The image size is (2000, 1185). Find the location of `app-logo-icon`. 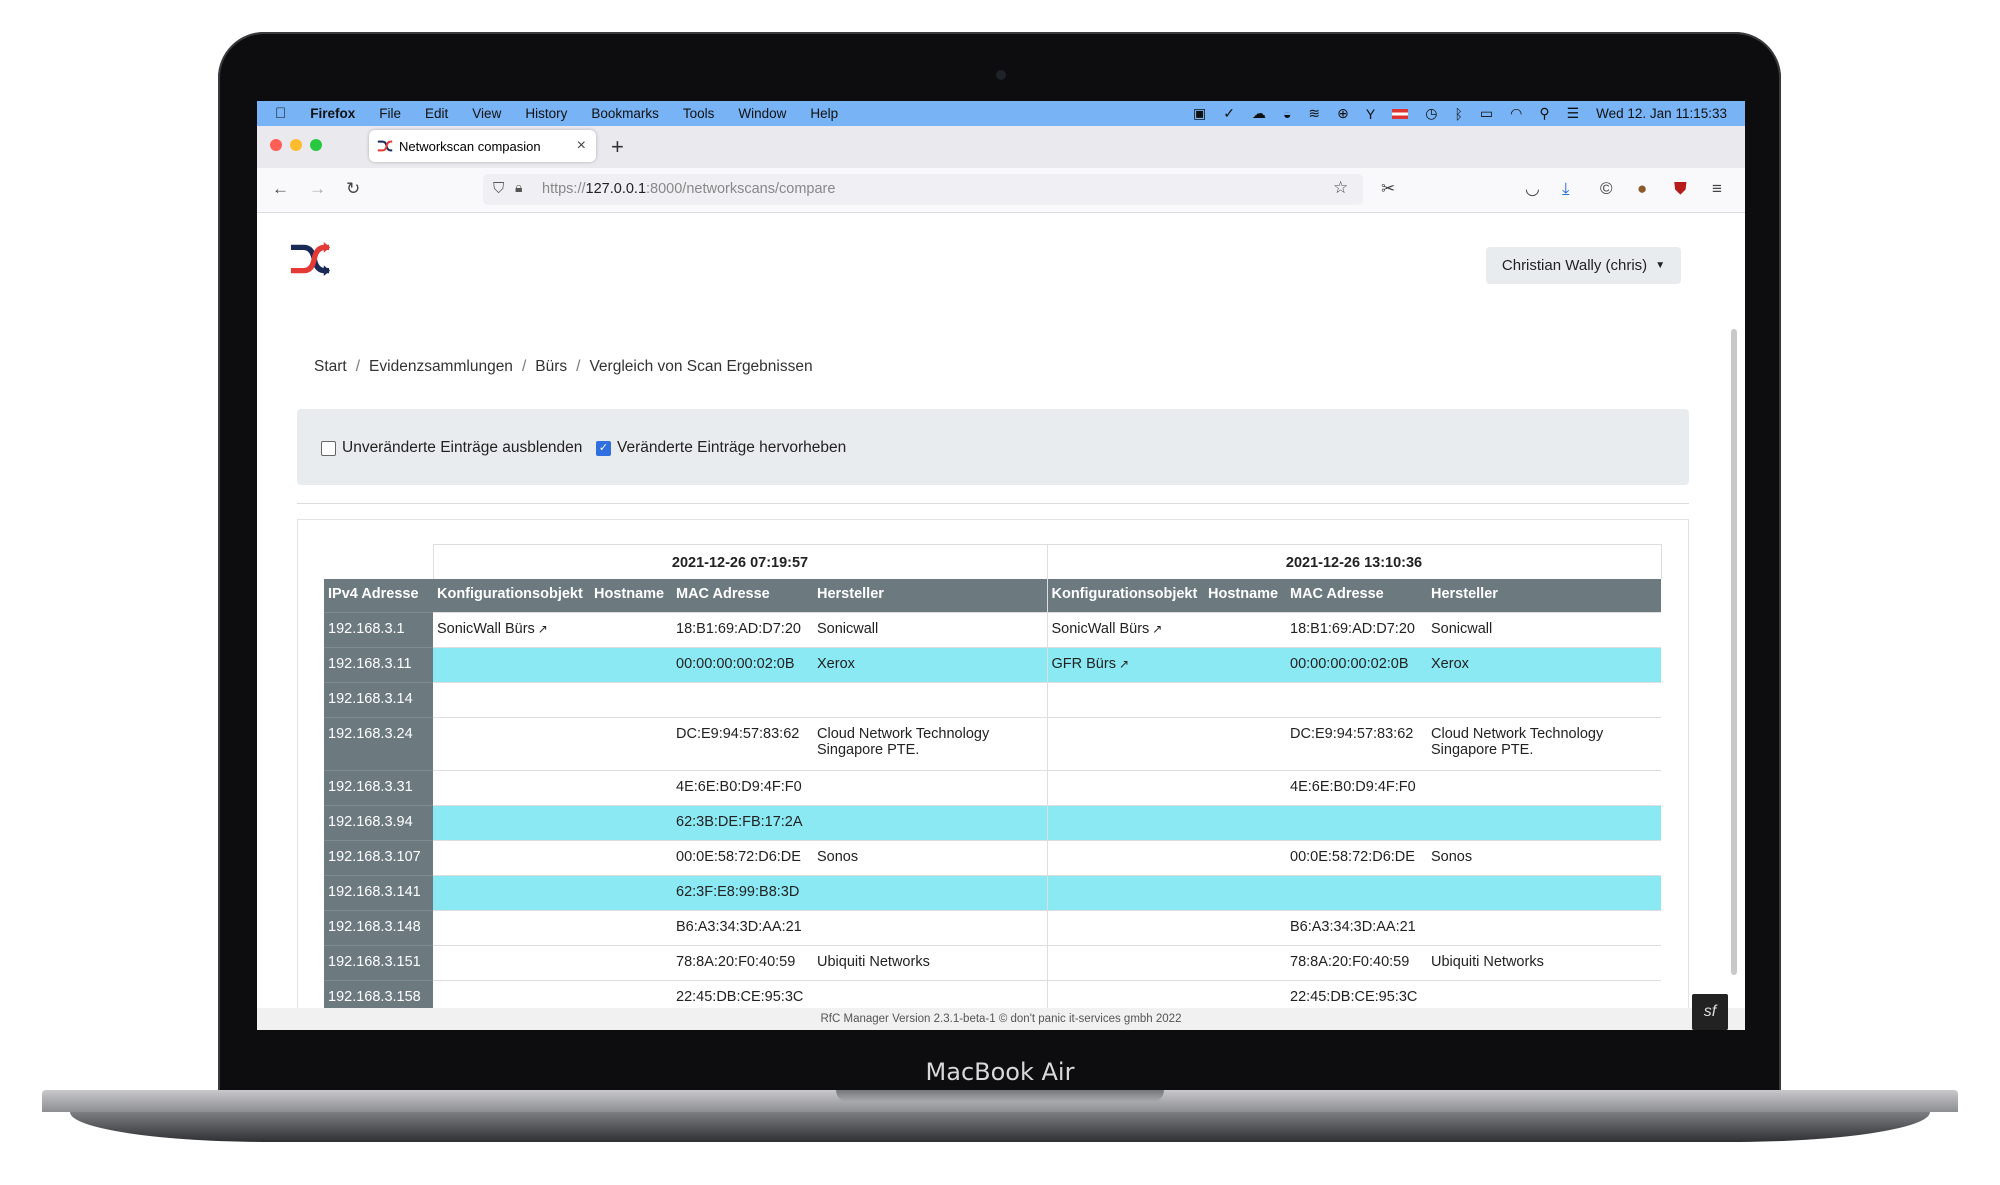

app-logo-icon is located at coordinates (310, 259).